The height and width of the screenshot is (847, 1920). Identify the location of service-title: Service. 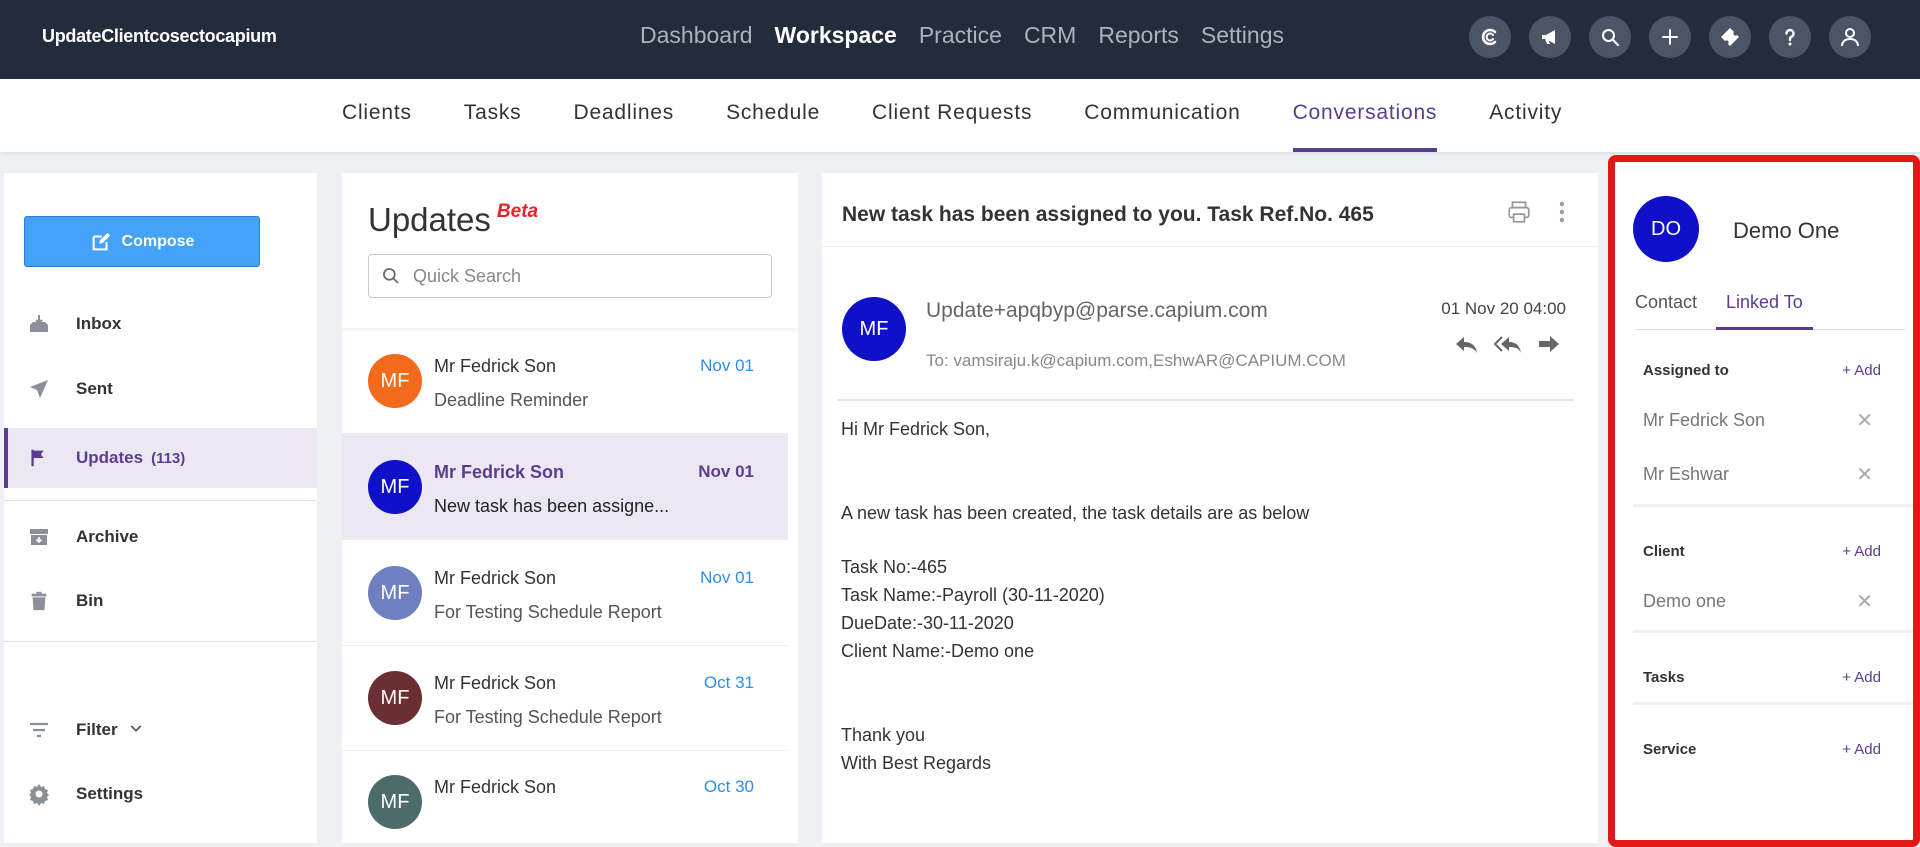
(1670, 749).